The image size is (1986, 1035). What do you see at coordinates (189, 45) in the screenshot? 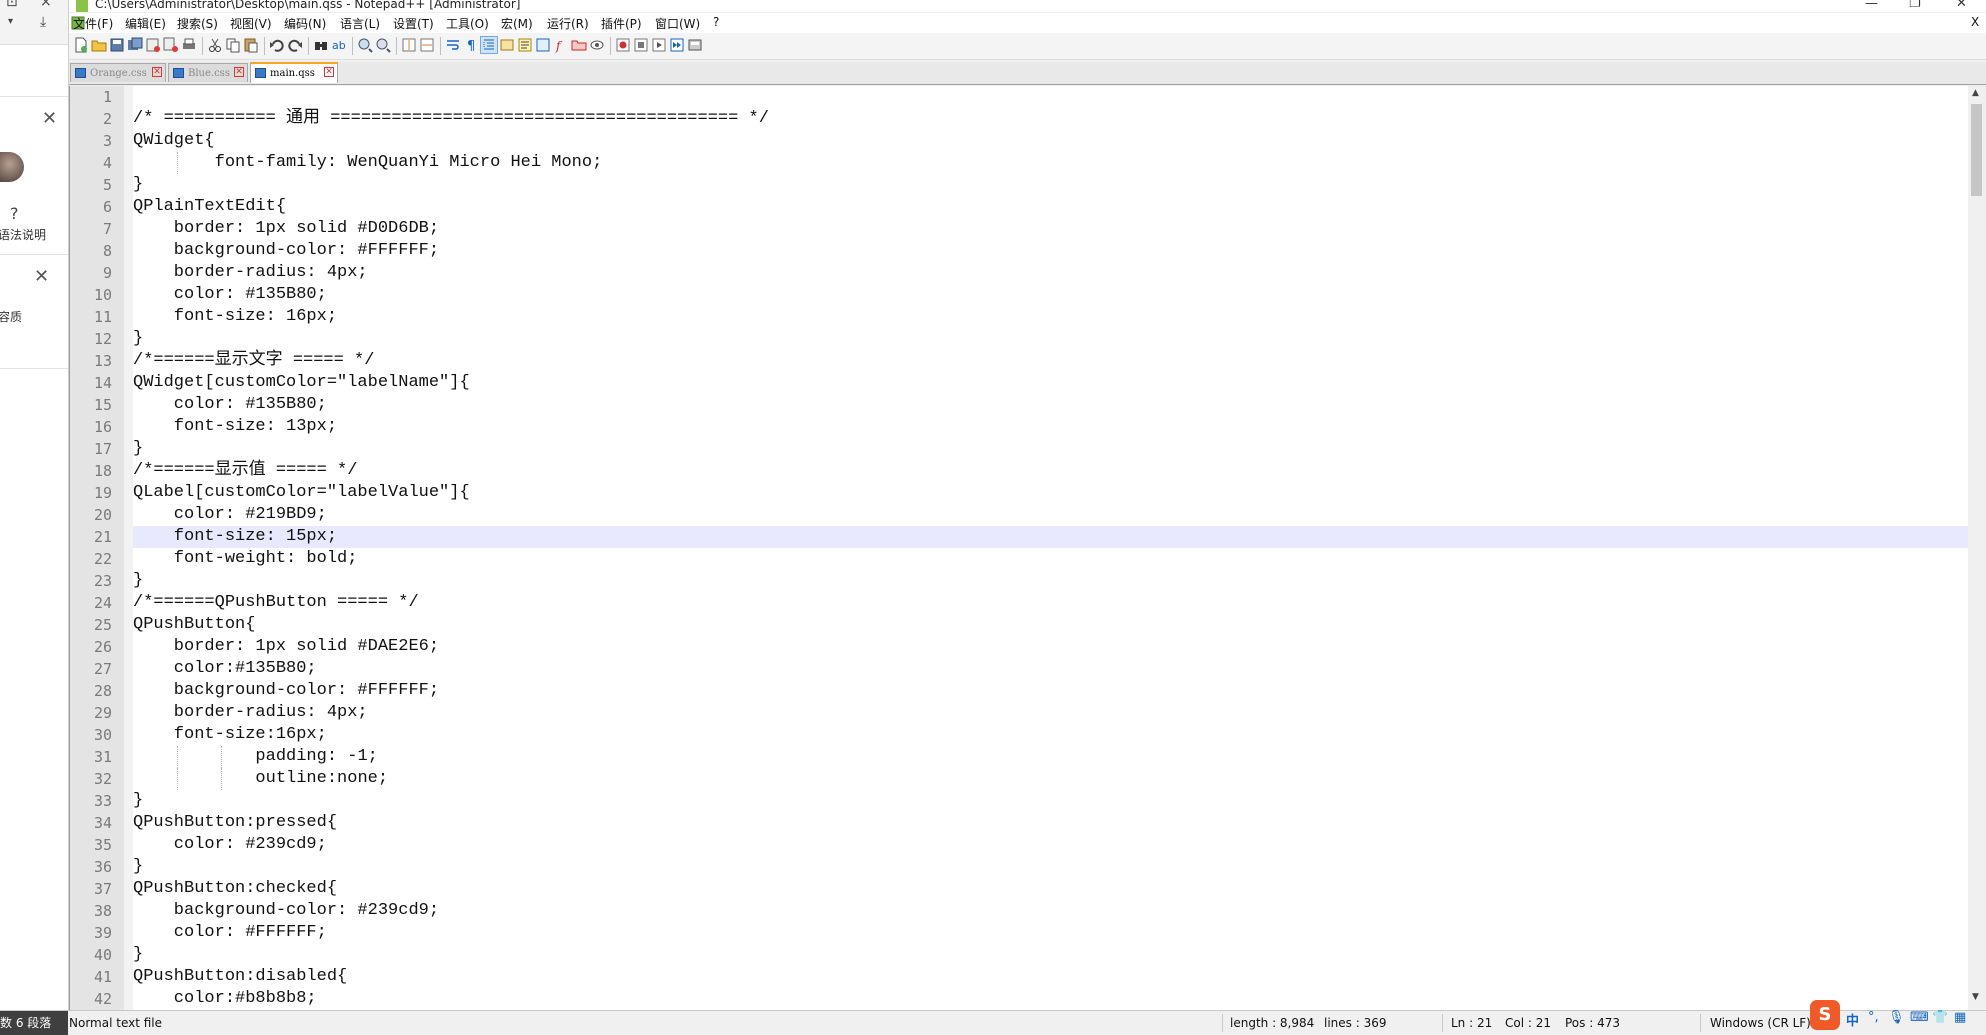
I see `print-icon` at bounding box center [189, 45].